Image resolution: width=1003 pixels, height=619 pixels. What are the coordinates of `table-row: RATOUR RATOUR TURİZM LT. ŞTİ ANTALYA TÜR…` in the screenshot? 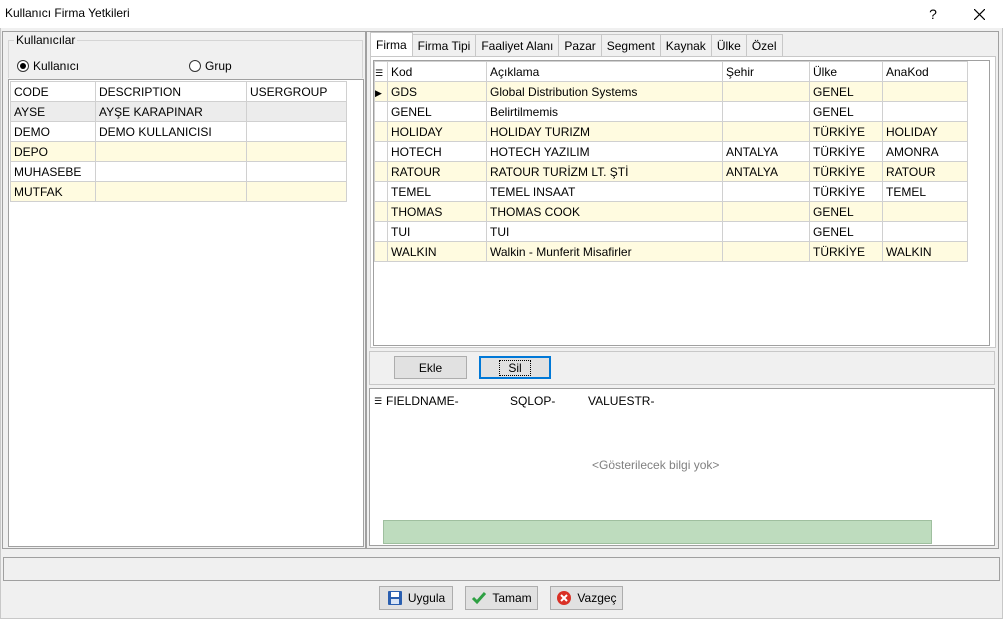 It's located at (671, 171).